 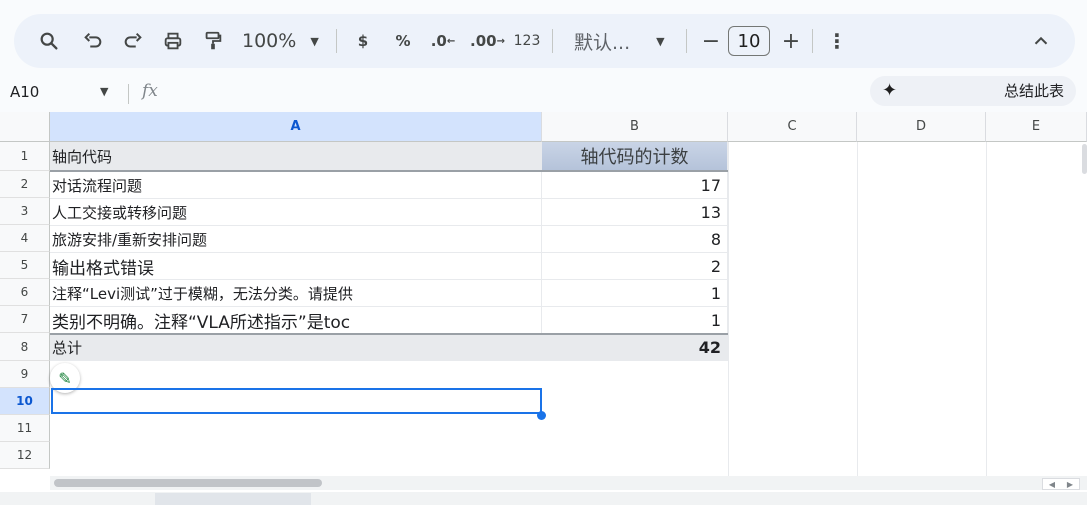 I want to click on arrow-left-icon: ◀, so click(x=1052, y=484).